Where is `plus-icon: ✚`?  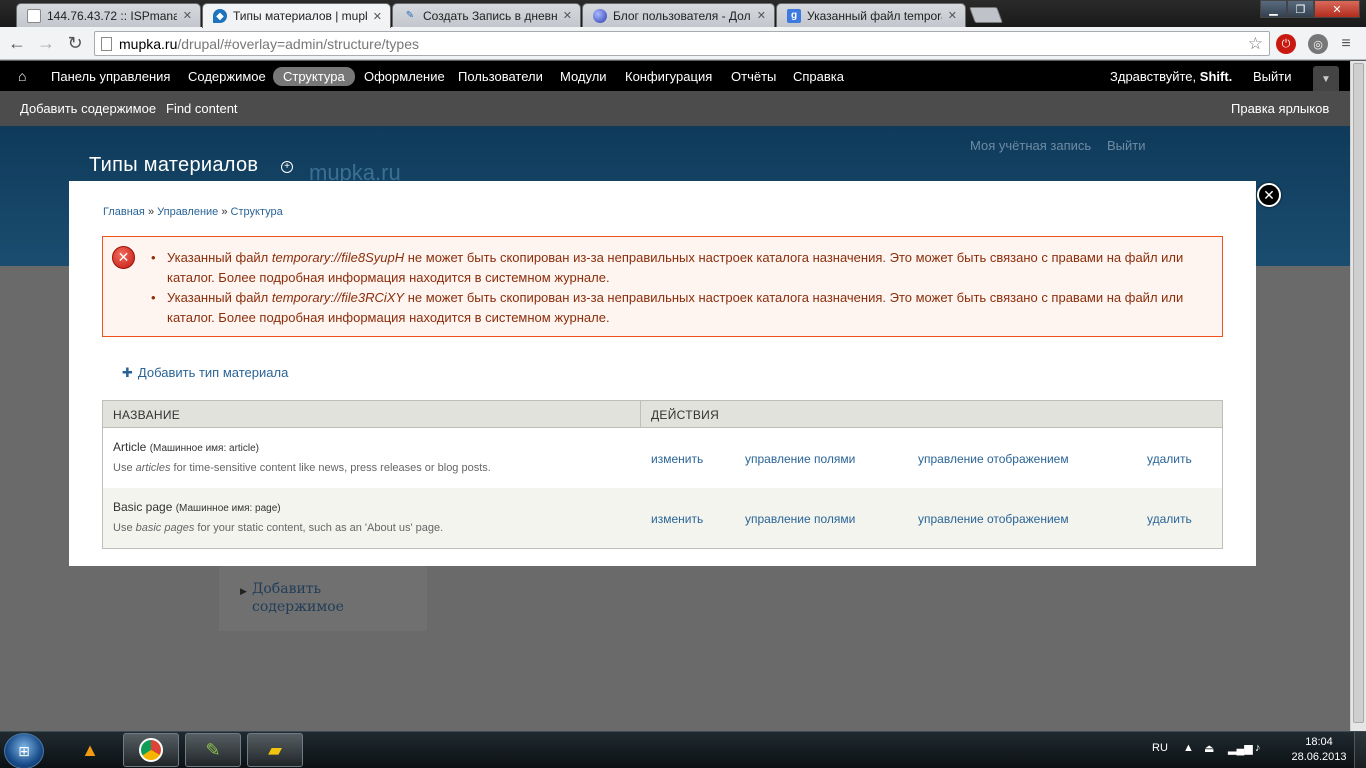
plus-icon: ✚ is located at coordinates (127, 372).